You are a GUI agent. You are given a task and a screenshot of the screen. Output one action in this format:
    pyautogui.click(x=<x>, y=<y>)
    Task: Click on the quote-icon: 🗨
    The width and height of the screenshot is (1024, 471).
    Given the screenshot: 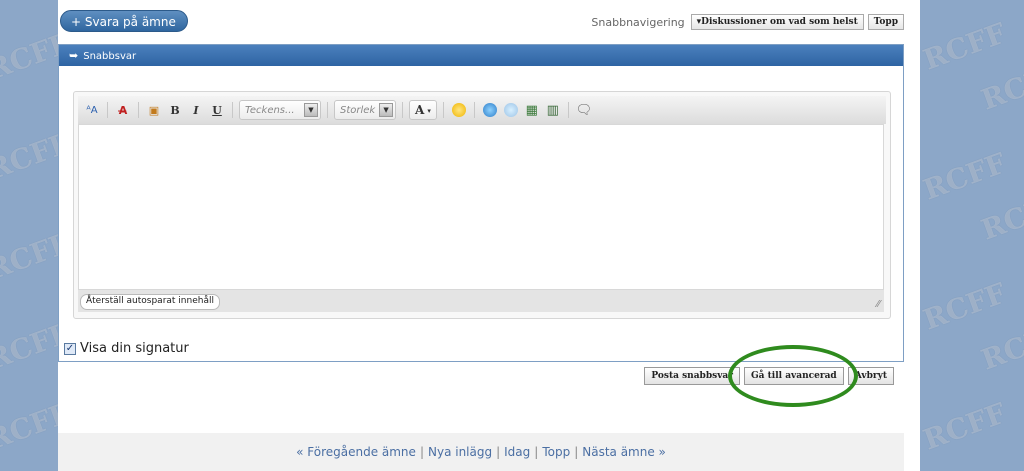 What is the action you would take?
    pyautogui.click(x=584, y=110)
    